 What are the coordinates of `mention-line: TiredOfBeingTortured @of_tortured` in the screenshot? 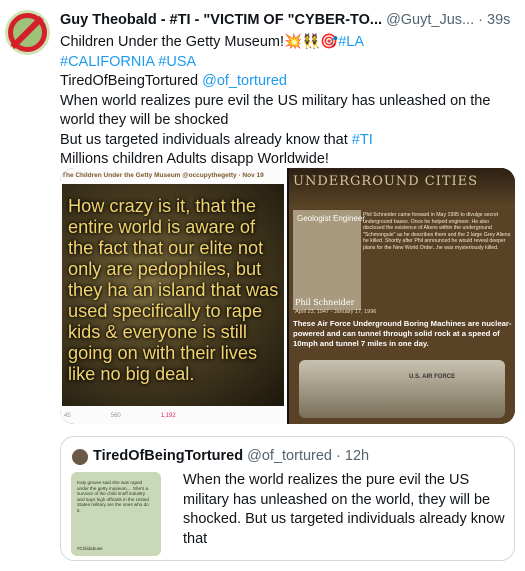 It's located at (287, 82).